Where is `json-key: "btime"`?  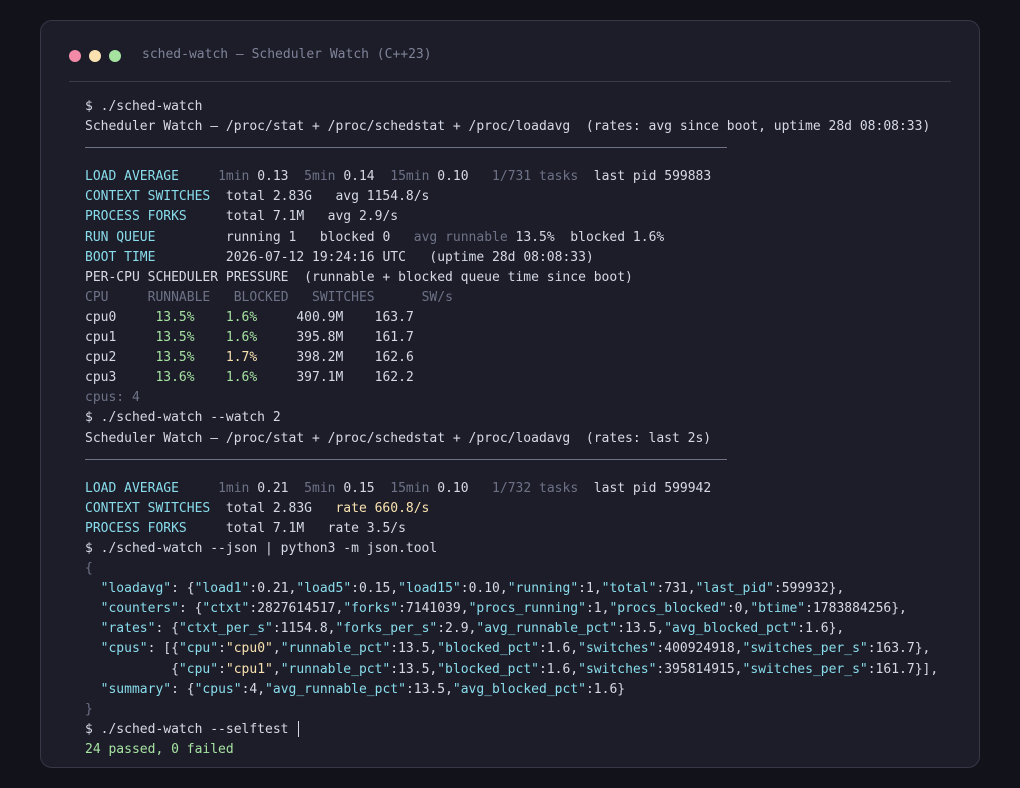 json-key: "btime" is located at coordinates (778, 609).